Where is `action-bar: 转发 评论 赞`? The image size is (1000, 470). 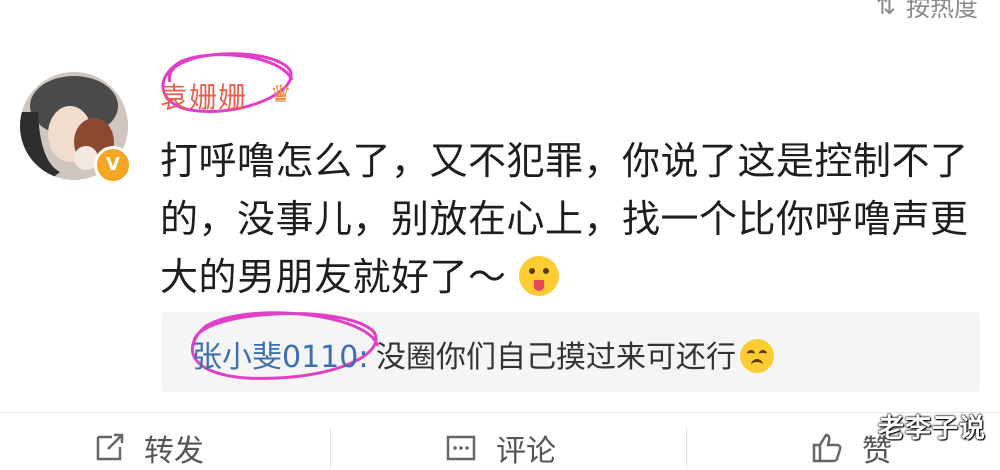 action-bar: 转发 评论 赞 is located at coordinates (500, 444).